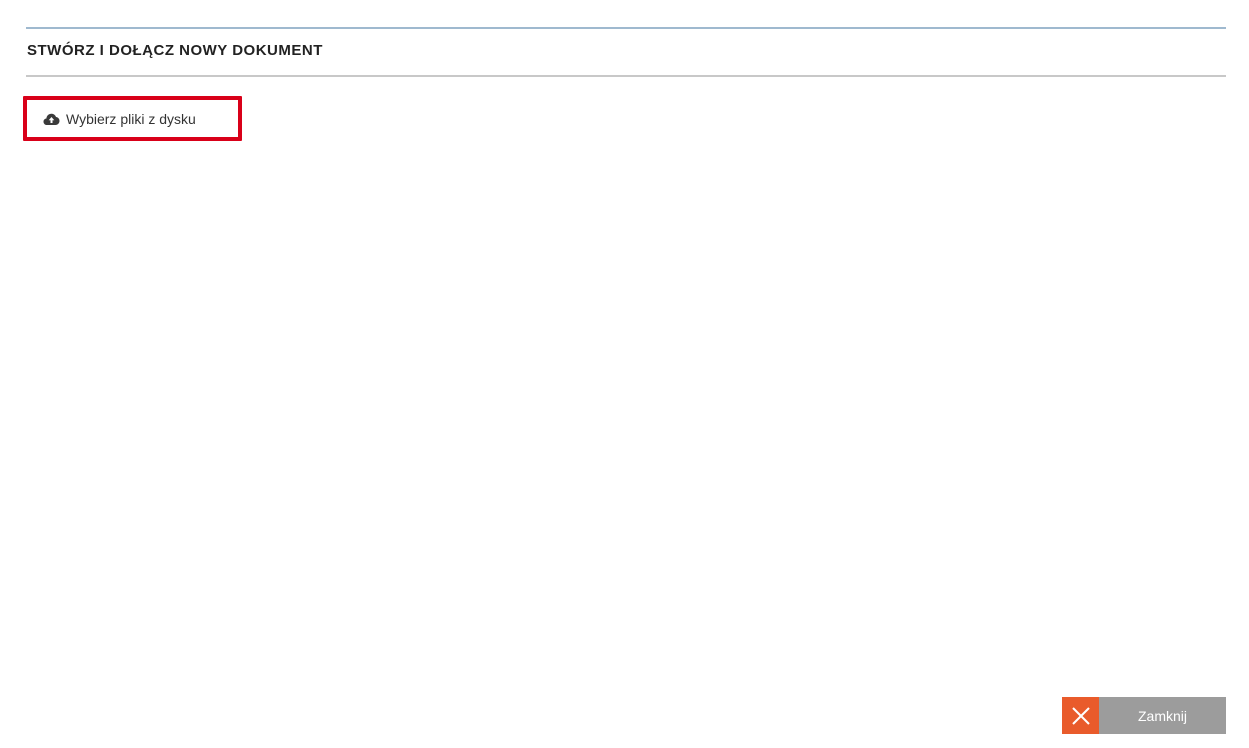 The image size is (1249, 748). I want to click on choose-files-button: Wybierz pliki z dysku, so click(132, 118).